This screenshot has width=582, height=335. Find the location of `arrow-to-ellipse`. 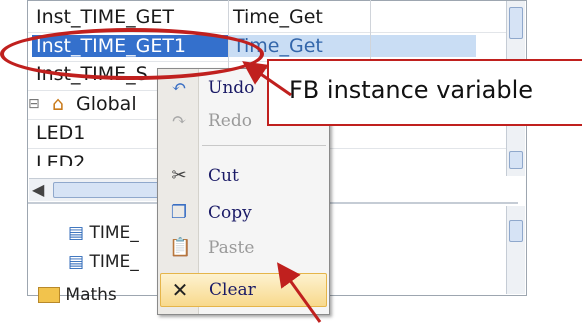

arrow-to-ellipse is located at coordinates (267, 79).